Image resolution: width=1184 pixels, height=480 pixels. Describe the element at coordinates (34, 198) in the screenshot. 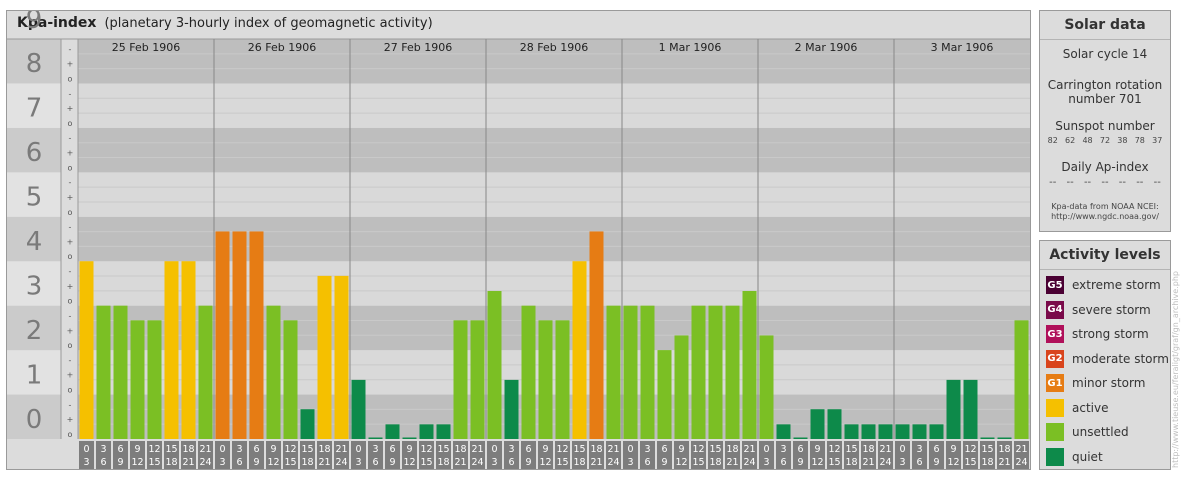

I see `y-tick-label: 5` at that location.